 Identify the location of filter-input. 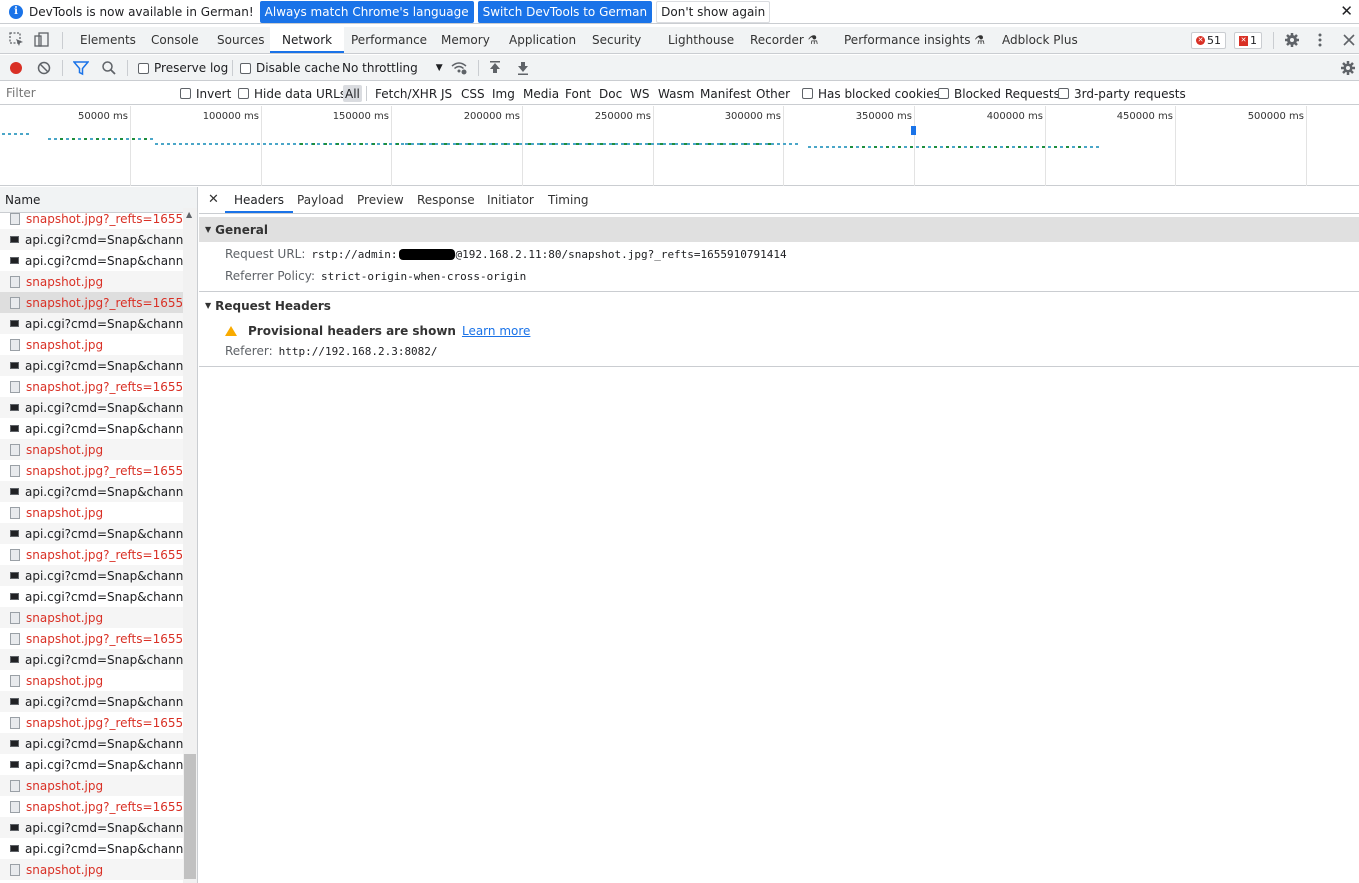
(84, 93).